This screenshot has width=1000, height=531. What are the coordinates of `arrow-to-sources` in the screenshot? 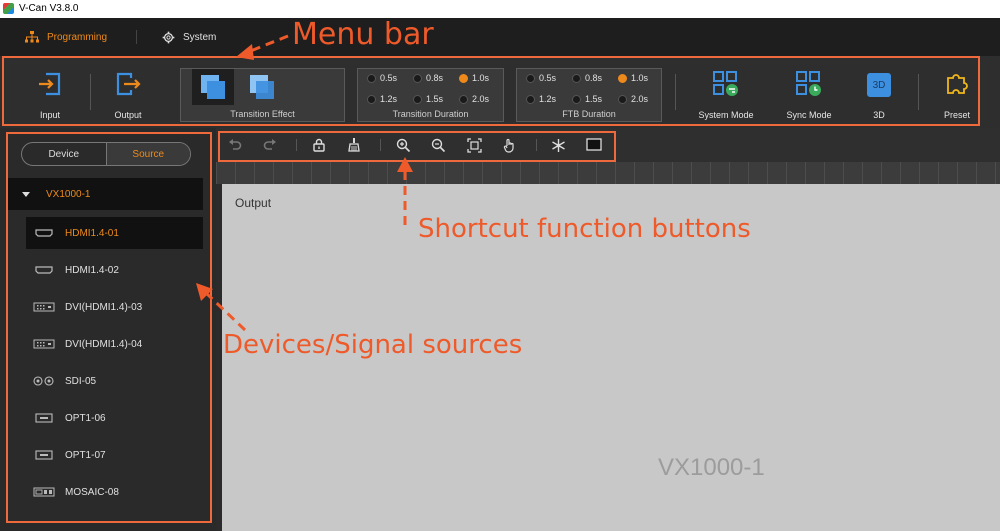 It's located at (225, 311).